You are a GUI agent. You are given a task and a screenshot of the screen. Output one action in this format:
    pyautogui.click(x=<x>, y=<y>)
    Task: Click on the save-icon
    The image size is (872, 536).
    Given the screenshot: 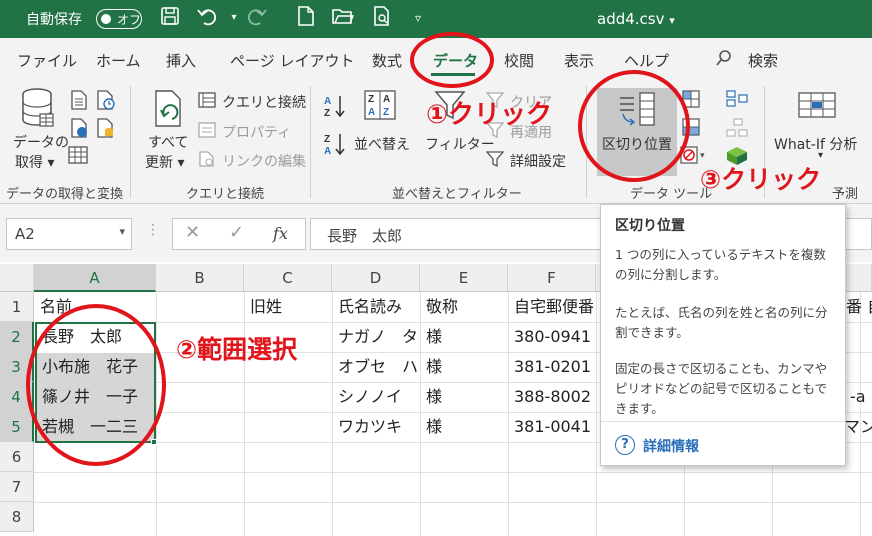 What is the action you would take?
    pyautogui.click(x=170, y=18)
    